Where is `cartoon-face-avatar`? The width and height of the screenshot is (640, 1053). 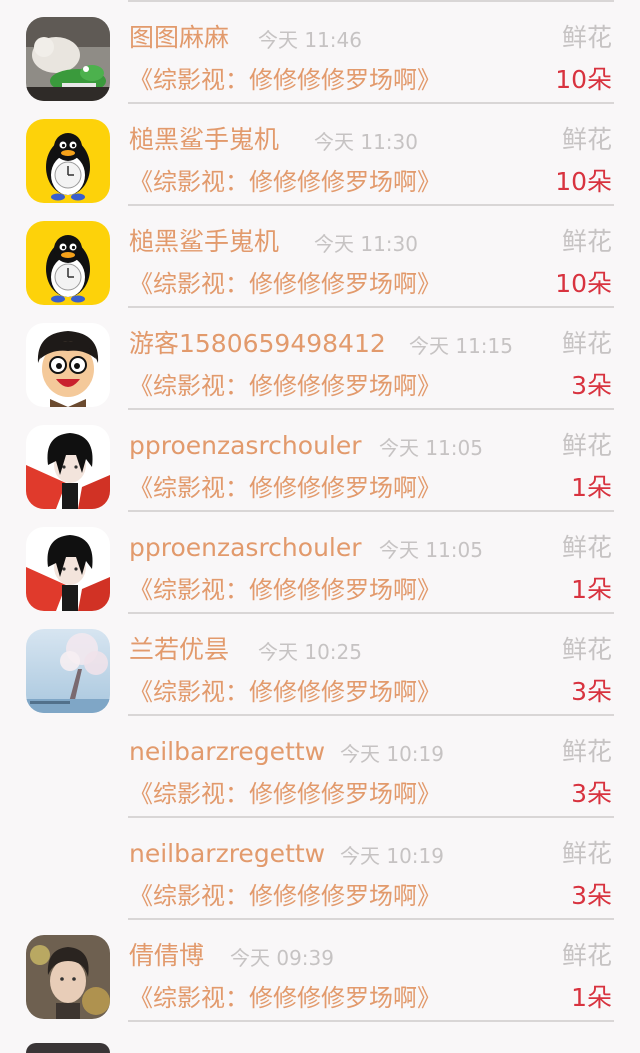
cartoon-face-avatar is located at coordinates (68, 365).